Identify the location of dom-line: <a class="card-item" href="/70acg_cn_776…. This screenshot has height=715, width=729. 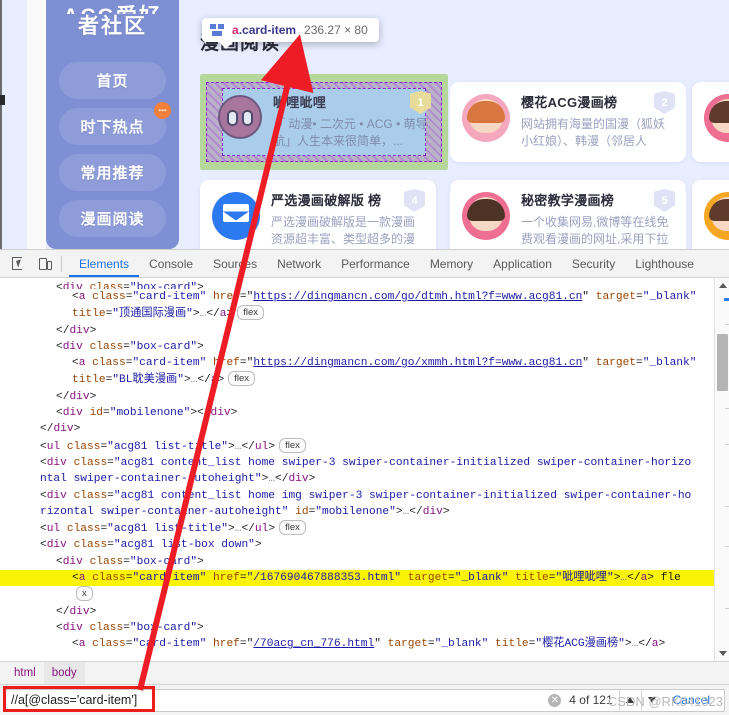
(357, 644).